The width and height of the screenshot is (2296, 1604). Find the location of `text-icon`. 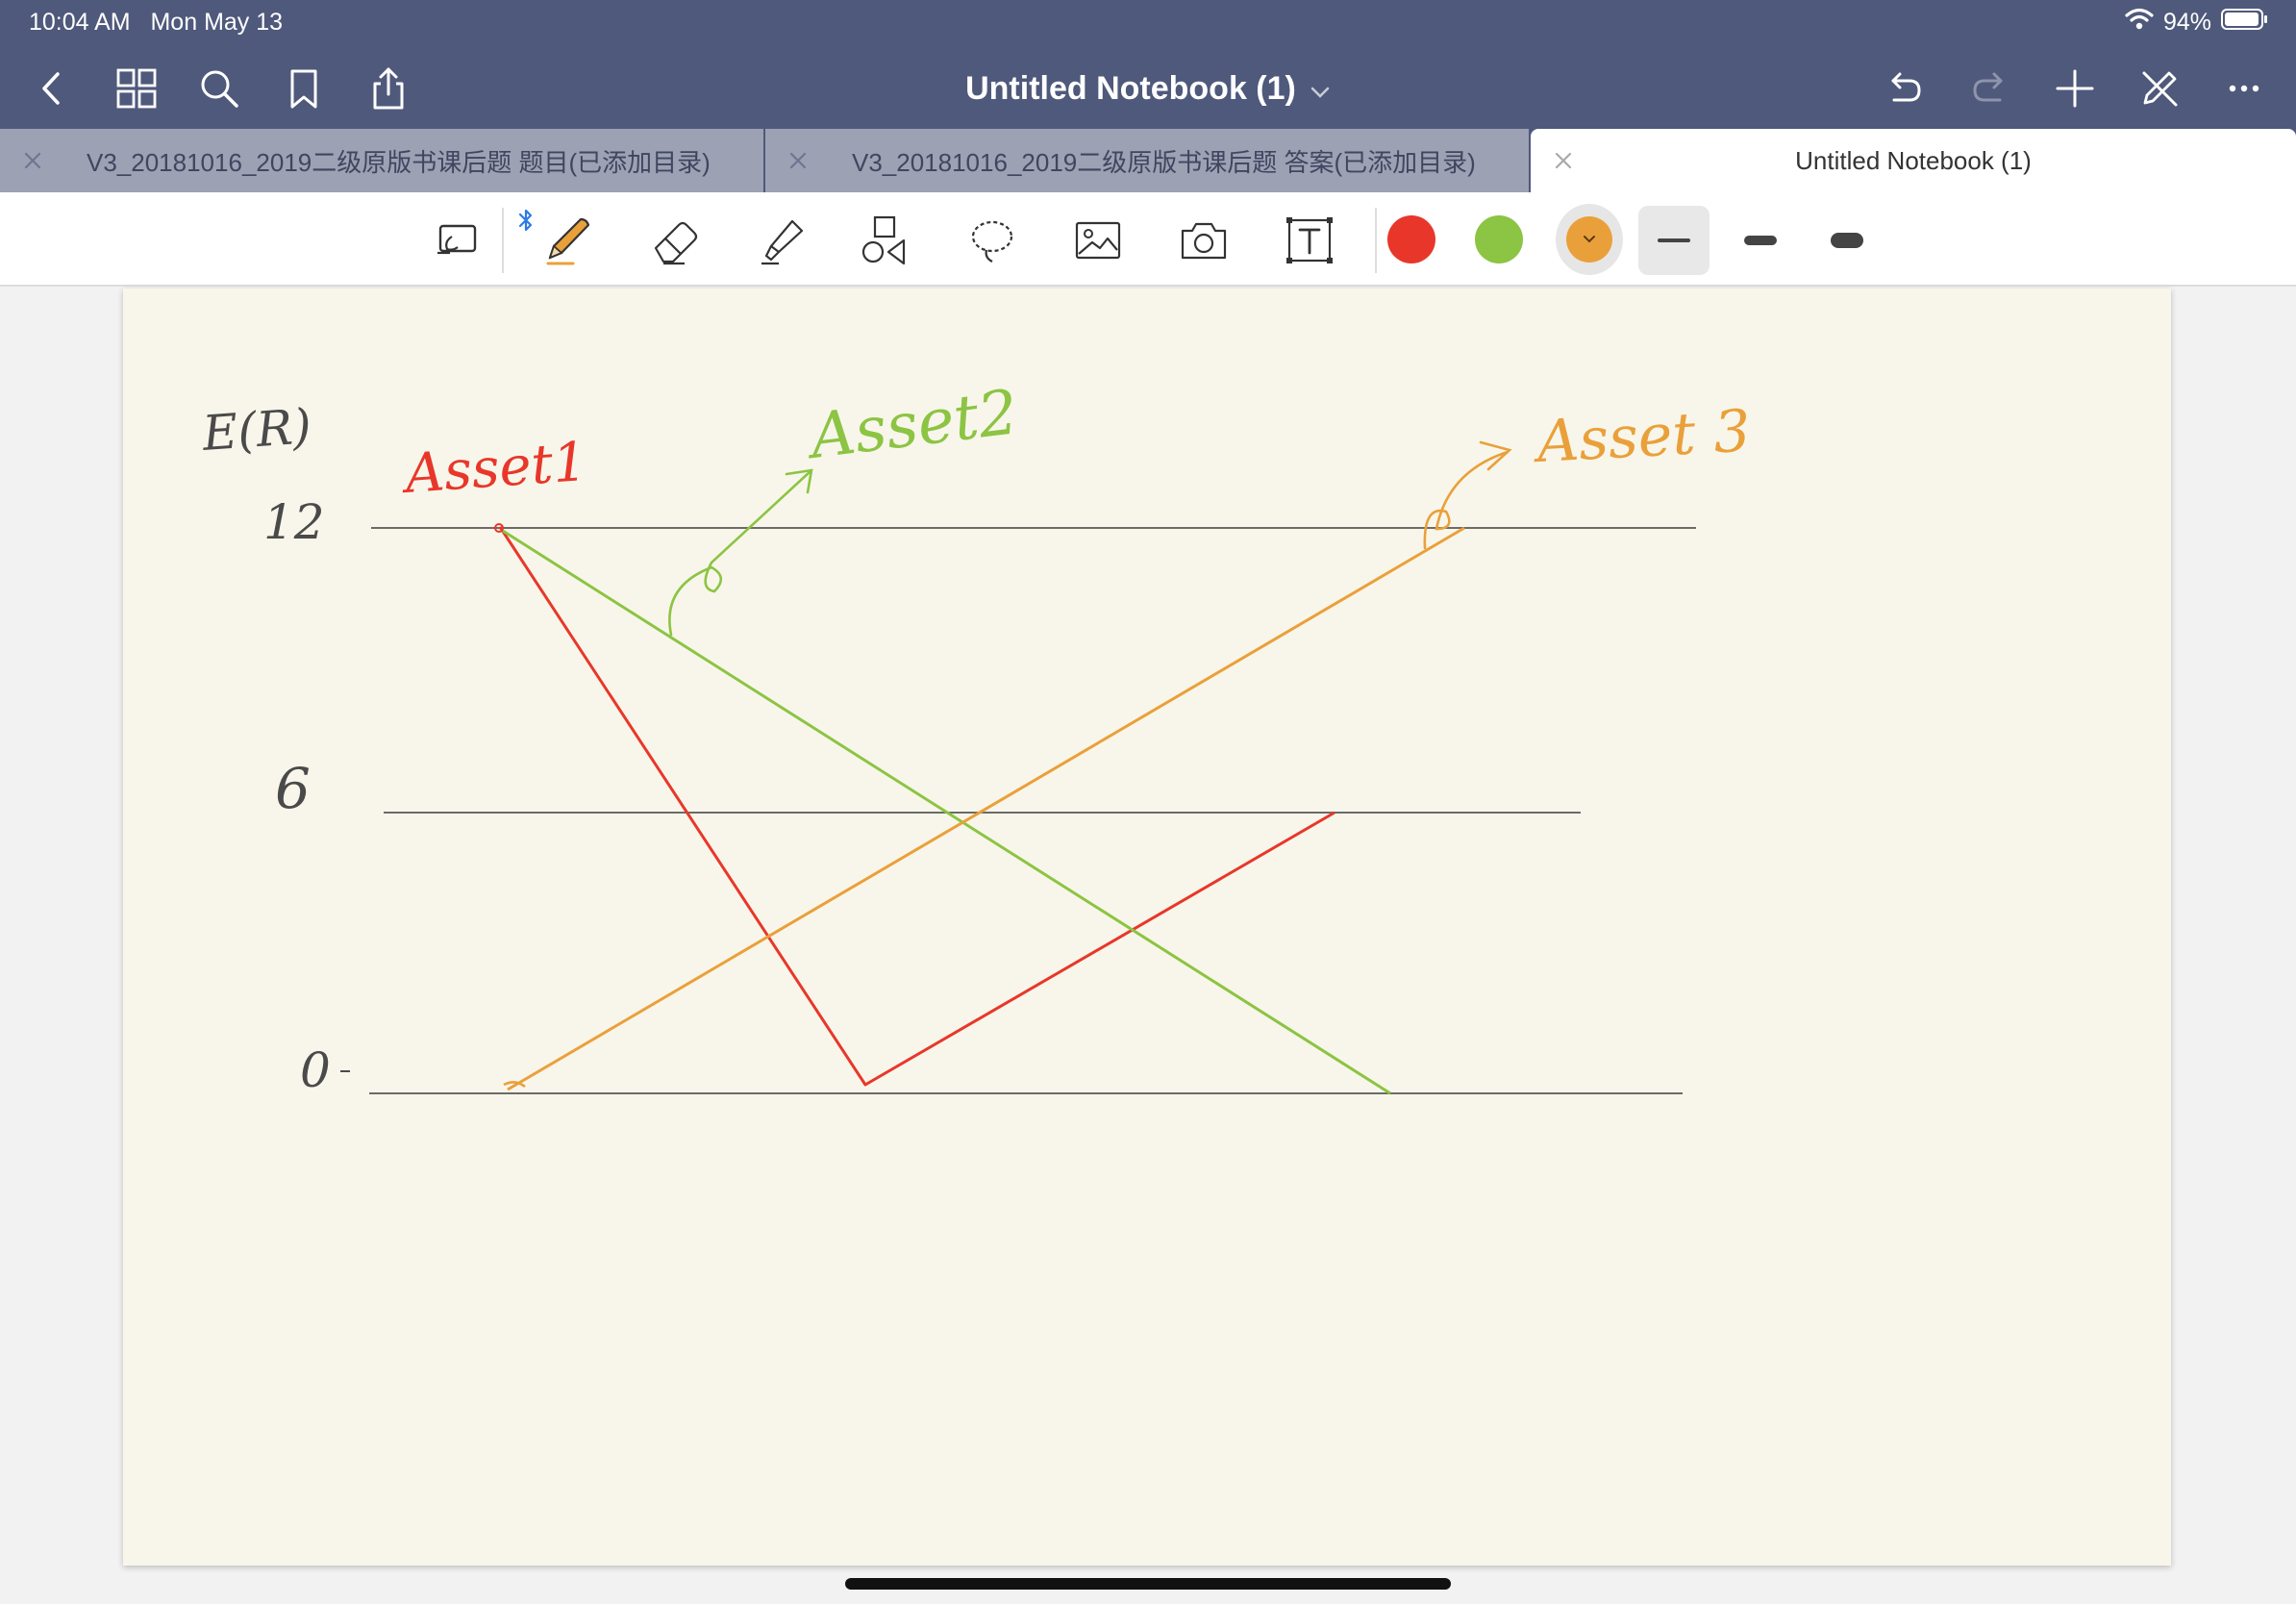

text-icon is located at coordinates (1309, 240).